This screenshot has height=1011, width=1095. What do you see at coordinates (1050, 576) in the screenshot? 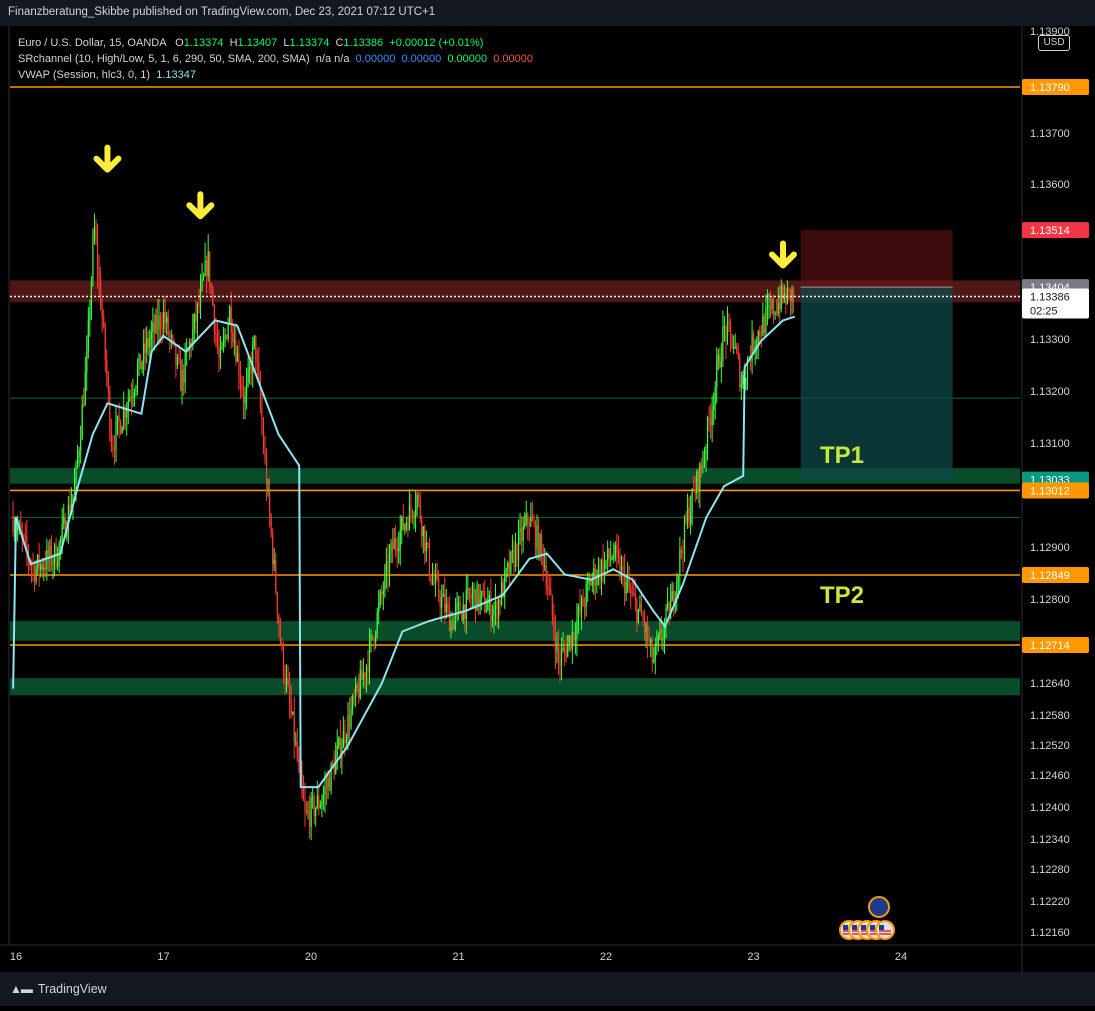
I see `price-label-text: 1.12849` at bounding box center [1050, 576].